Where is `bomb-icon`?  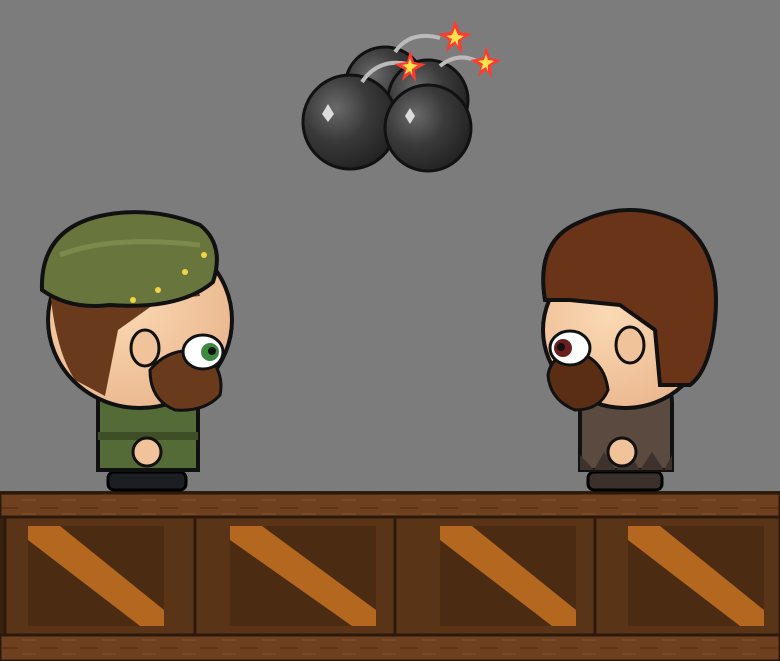
bomb-icon is located at coordinates (428, 128).